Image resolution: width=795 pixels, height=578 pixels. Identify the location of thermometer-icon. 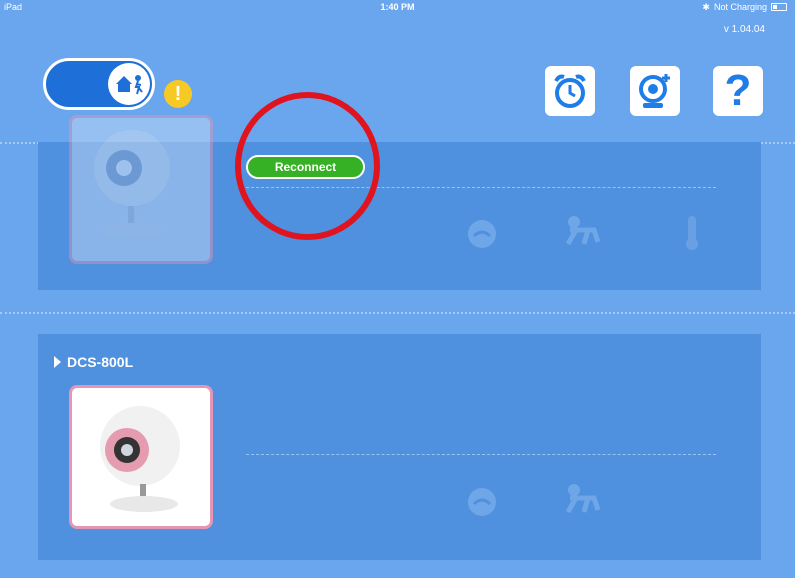
(692, 232).